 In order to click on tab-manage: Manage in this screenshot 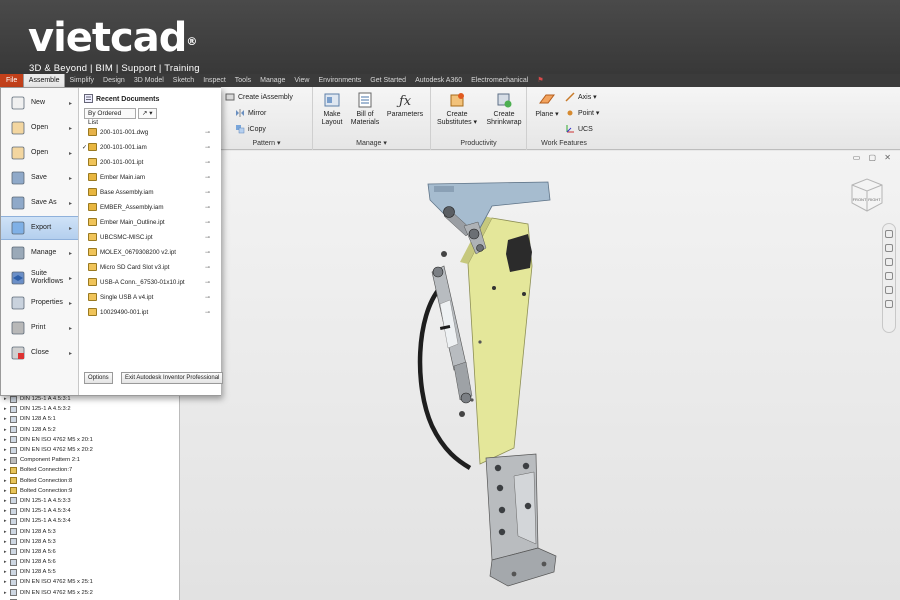, I will do `click(273, 80)`.